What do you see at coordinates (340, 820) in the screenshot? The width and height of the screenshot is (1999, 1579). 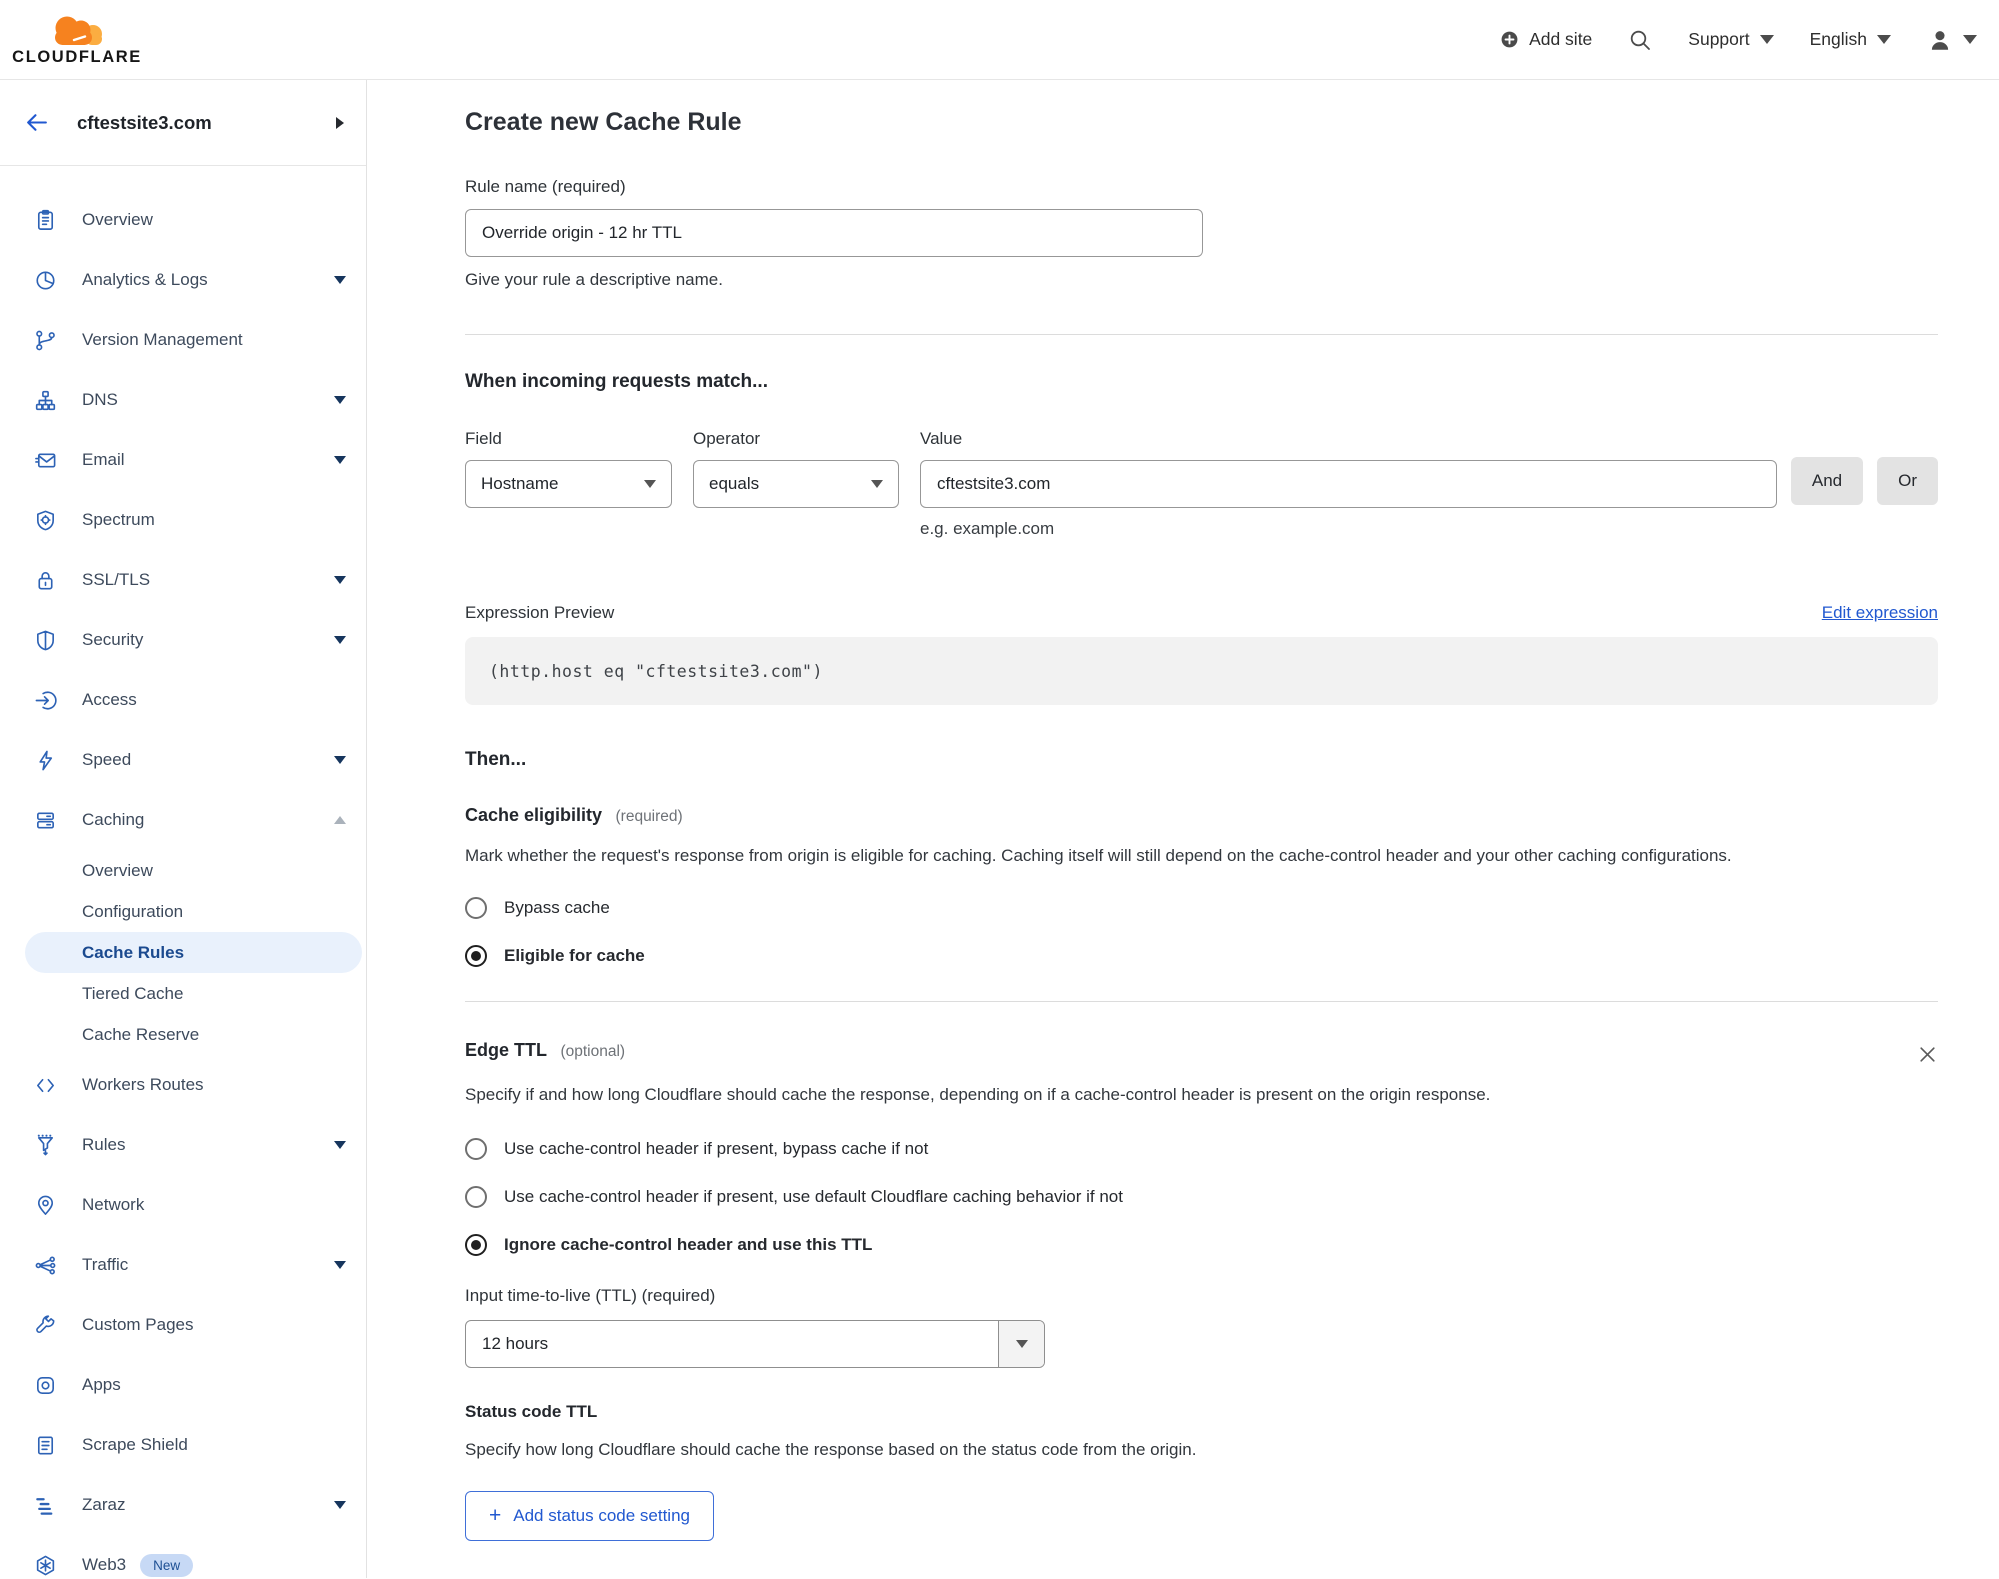 I see `chevron-up-icon` at bounding box center [340, 820].